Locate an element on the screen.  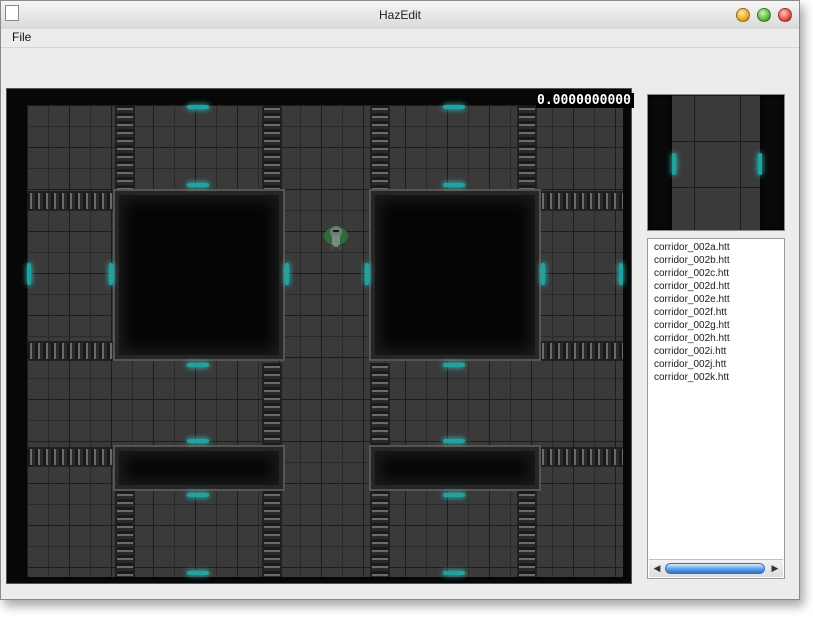
menu-bar: File is located at coordinates (400, 38).